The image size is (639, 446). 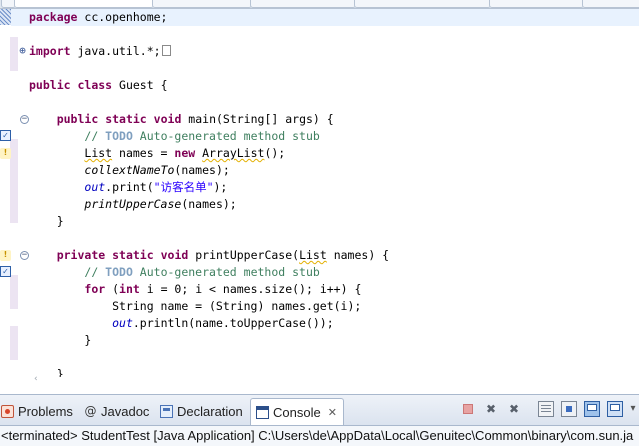 What do you see at coordinates (592, 409) in the screenshot?
I see `display-selected-console-icon` at bounding box center [592, 409].